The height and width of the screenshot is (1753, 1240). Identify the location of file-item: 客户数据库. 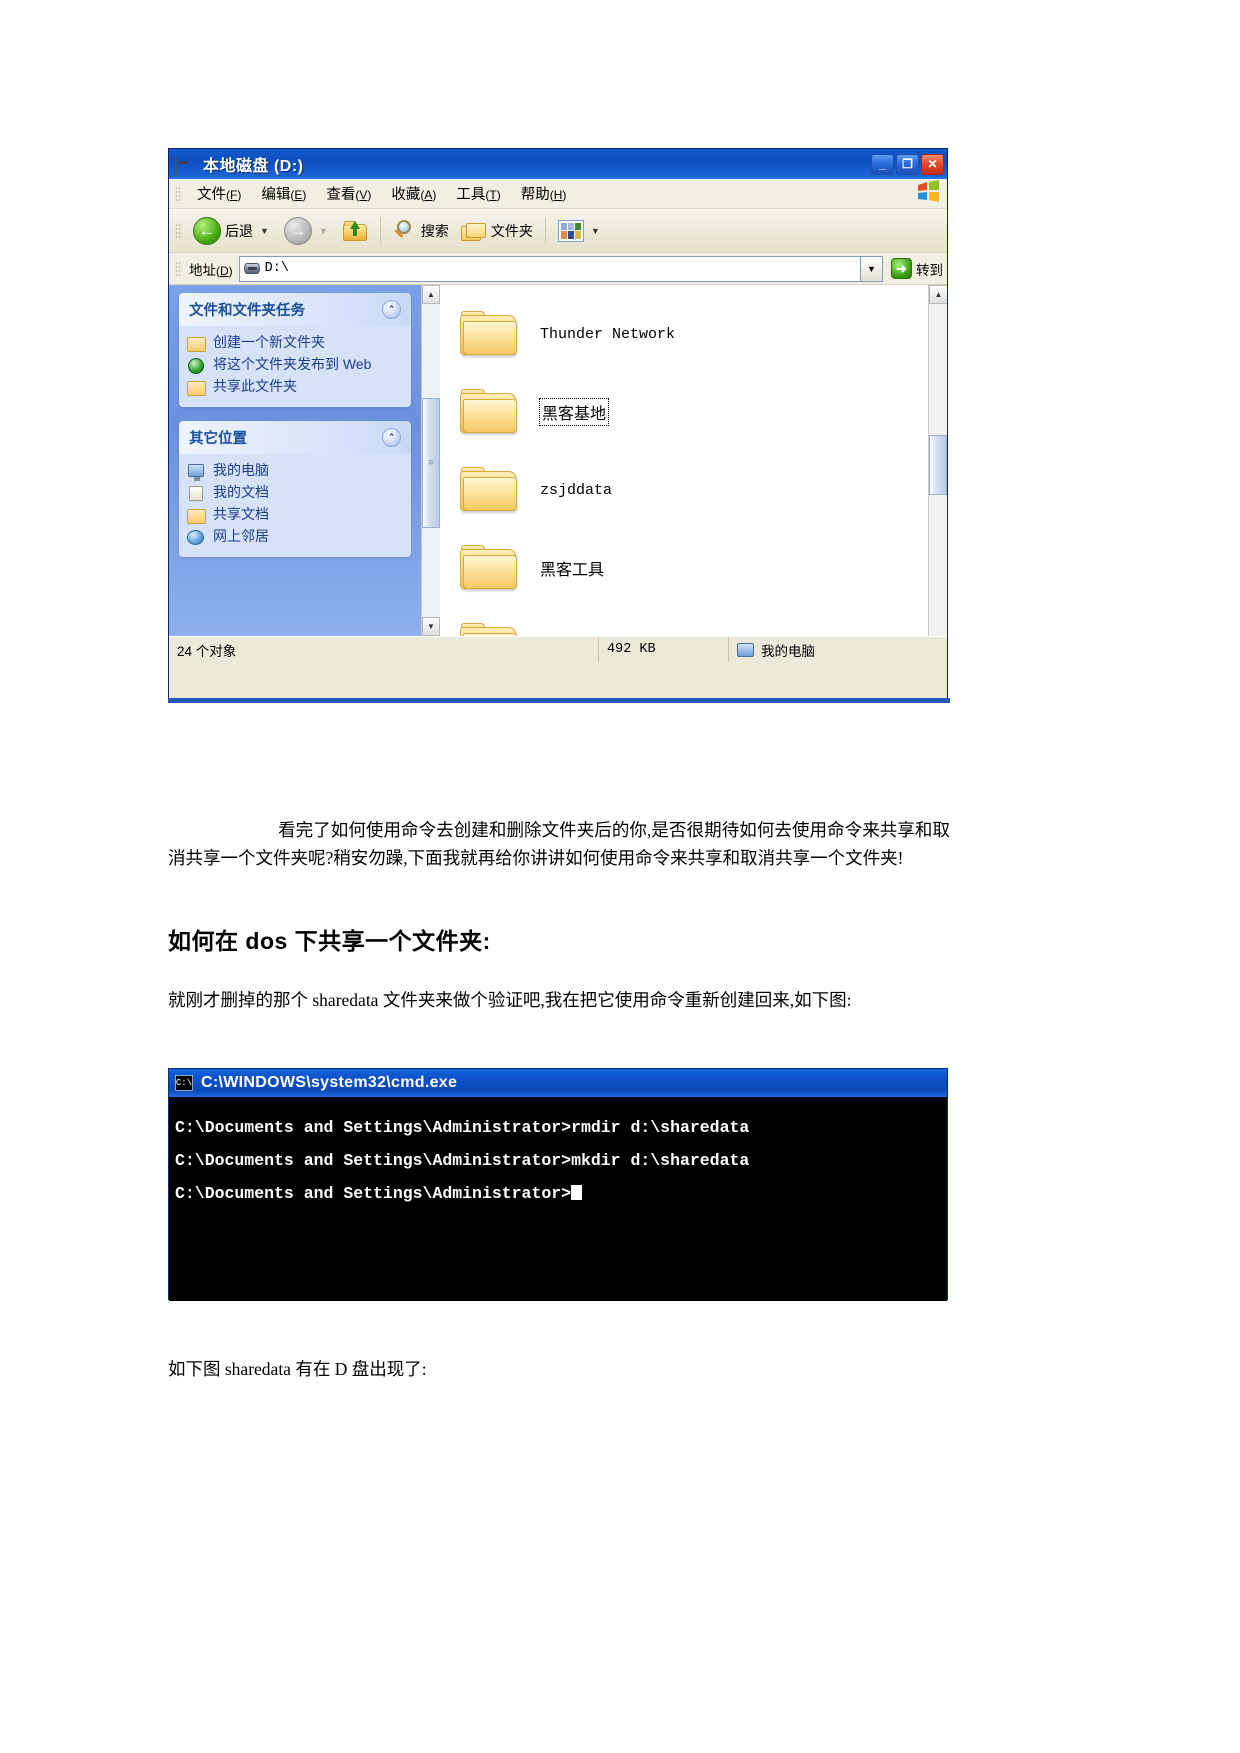
(703, 621).